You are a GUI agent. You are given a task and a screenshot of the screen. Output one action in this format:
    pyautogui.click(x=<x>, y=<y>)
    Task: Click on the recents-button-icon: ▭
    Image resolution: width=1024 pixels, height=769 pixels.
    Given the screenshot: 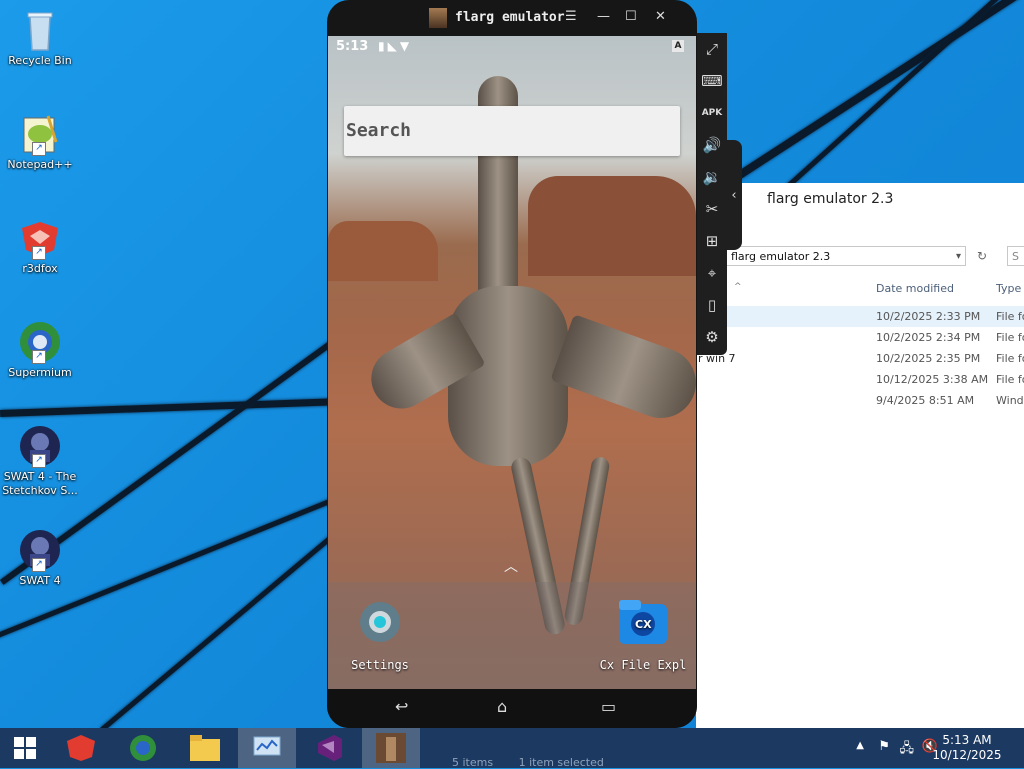 What is the action you would take?
    pyautogui.click(x=608, y=706)
    